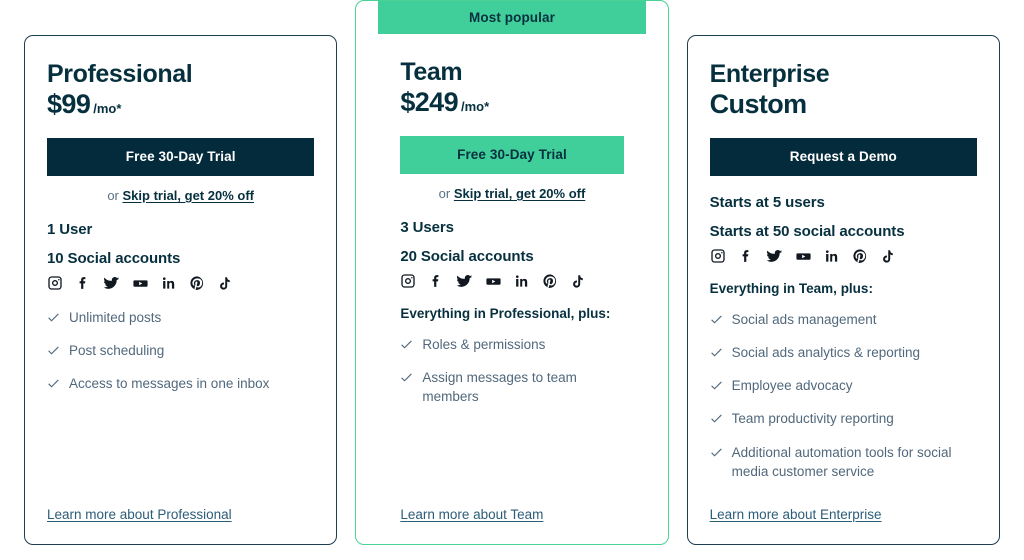 The height and width of the screenshot is (560, 1024). What do you see at coordinates (429, 102) in the screenshot?
I see `plan-price: $249` at bounding box center [429, 102].